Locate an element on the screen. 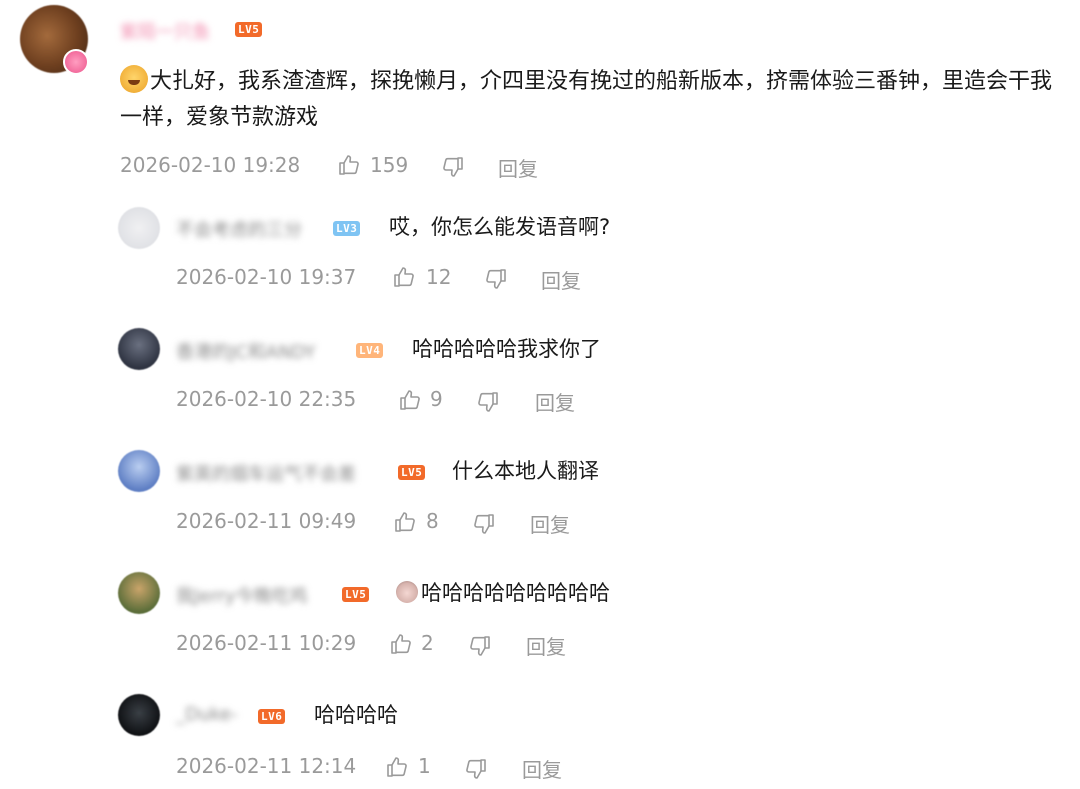 Image resolution: width=1080 pixels, height=789 pixels. avatar-badge-icon is located at coordinates (76, 62).